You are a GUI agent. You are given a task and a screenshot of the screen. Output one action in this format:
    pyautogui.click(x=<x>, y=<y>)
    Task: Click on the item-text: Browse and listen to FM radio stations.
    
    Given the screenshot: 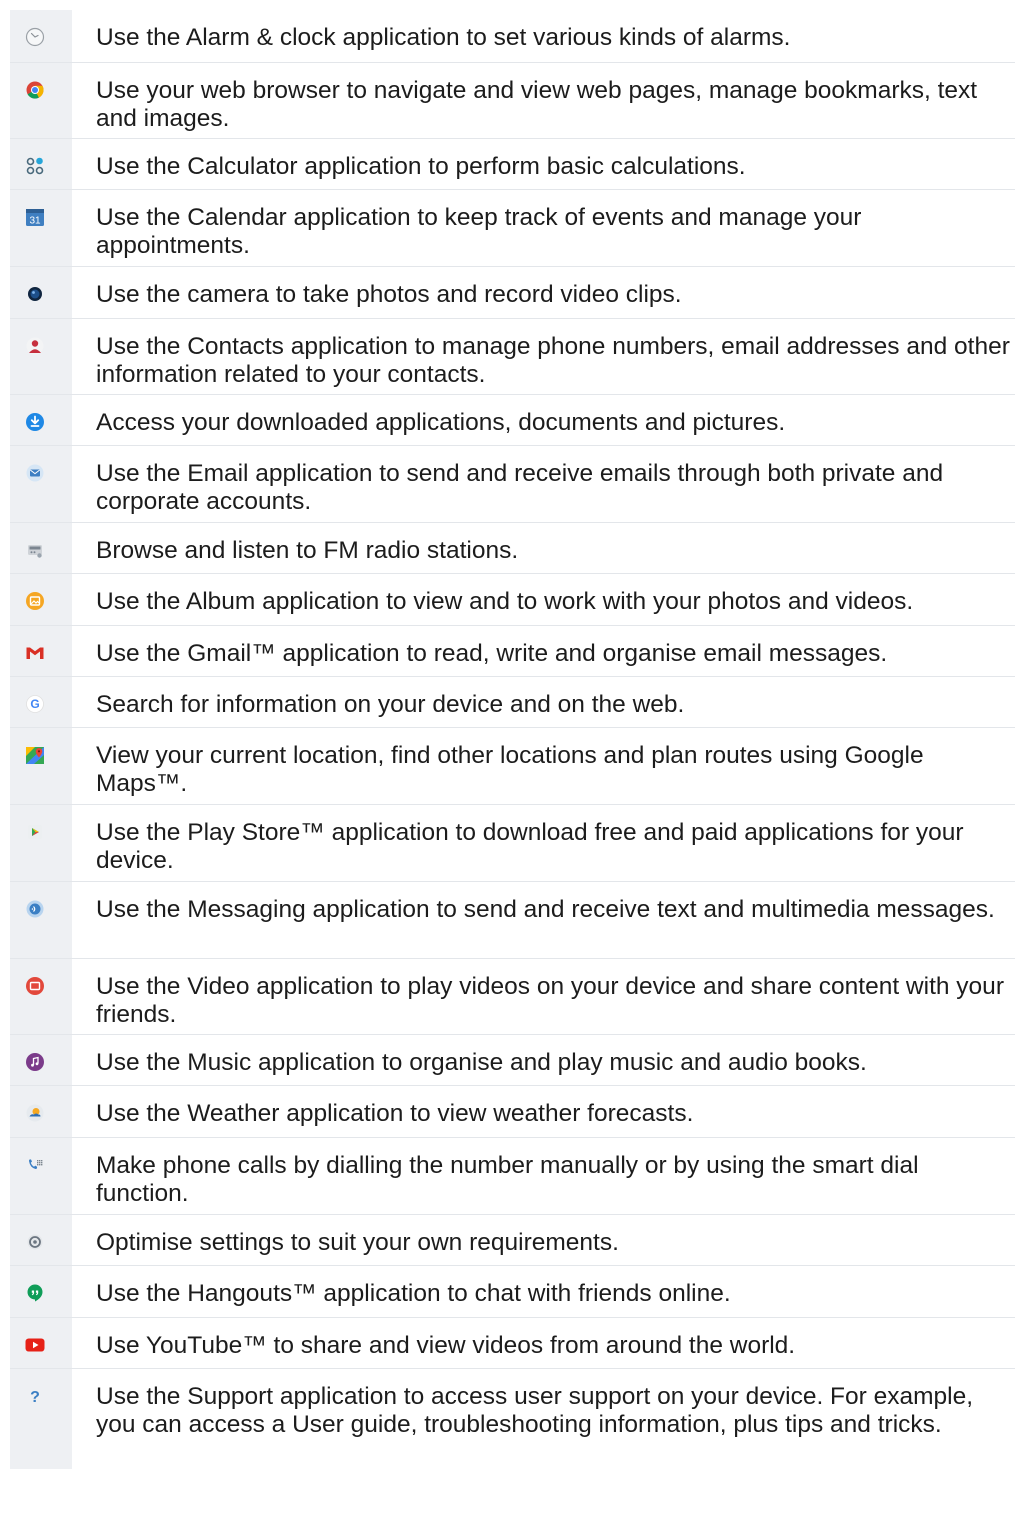 What is the action you would take?
    pyautogui.click(x=307, y=550)
    